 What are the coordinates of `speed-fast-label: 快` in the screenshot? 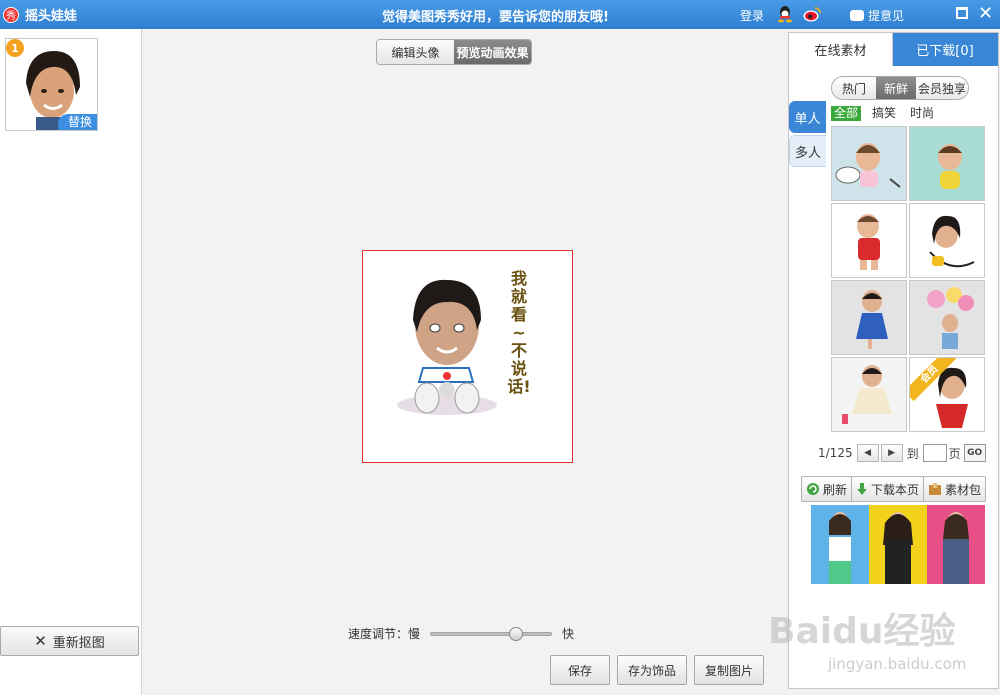 It's located at (568, 634).